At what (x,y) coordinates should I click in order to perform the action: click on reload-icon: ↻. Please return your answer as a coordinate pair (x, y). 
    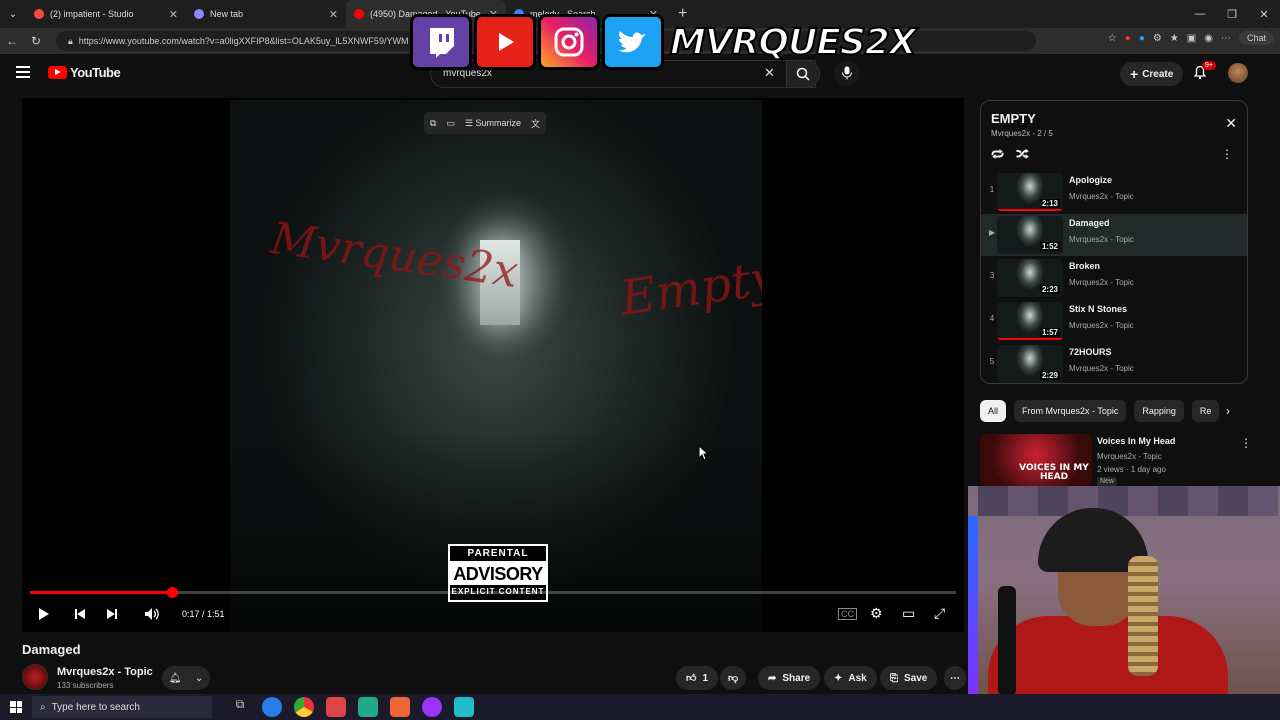
    Looking at the image, I should click on (36, 41).